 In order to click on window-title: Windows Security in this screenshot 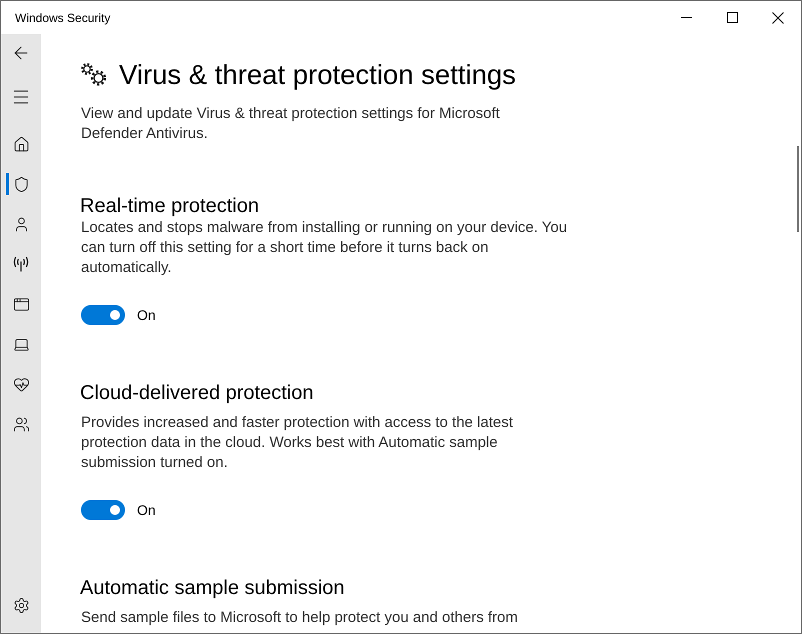, I will do `click(63, 17)`.